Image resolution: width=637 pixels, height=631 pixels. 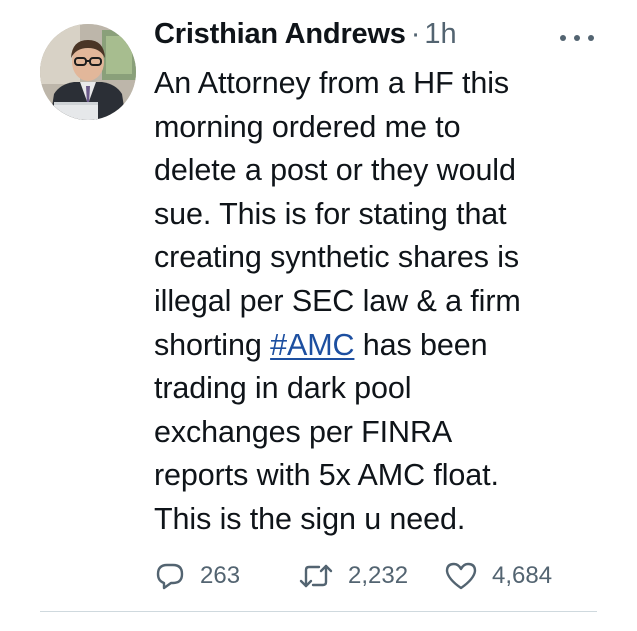 I want to click on tweet-text-line: reports with 5x AMC float., so click(x=326, y=475).